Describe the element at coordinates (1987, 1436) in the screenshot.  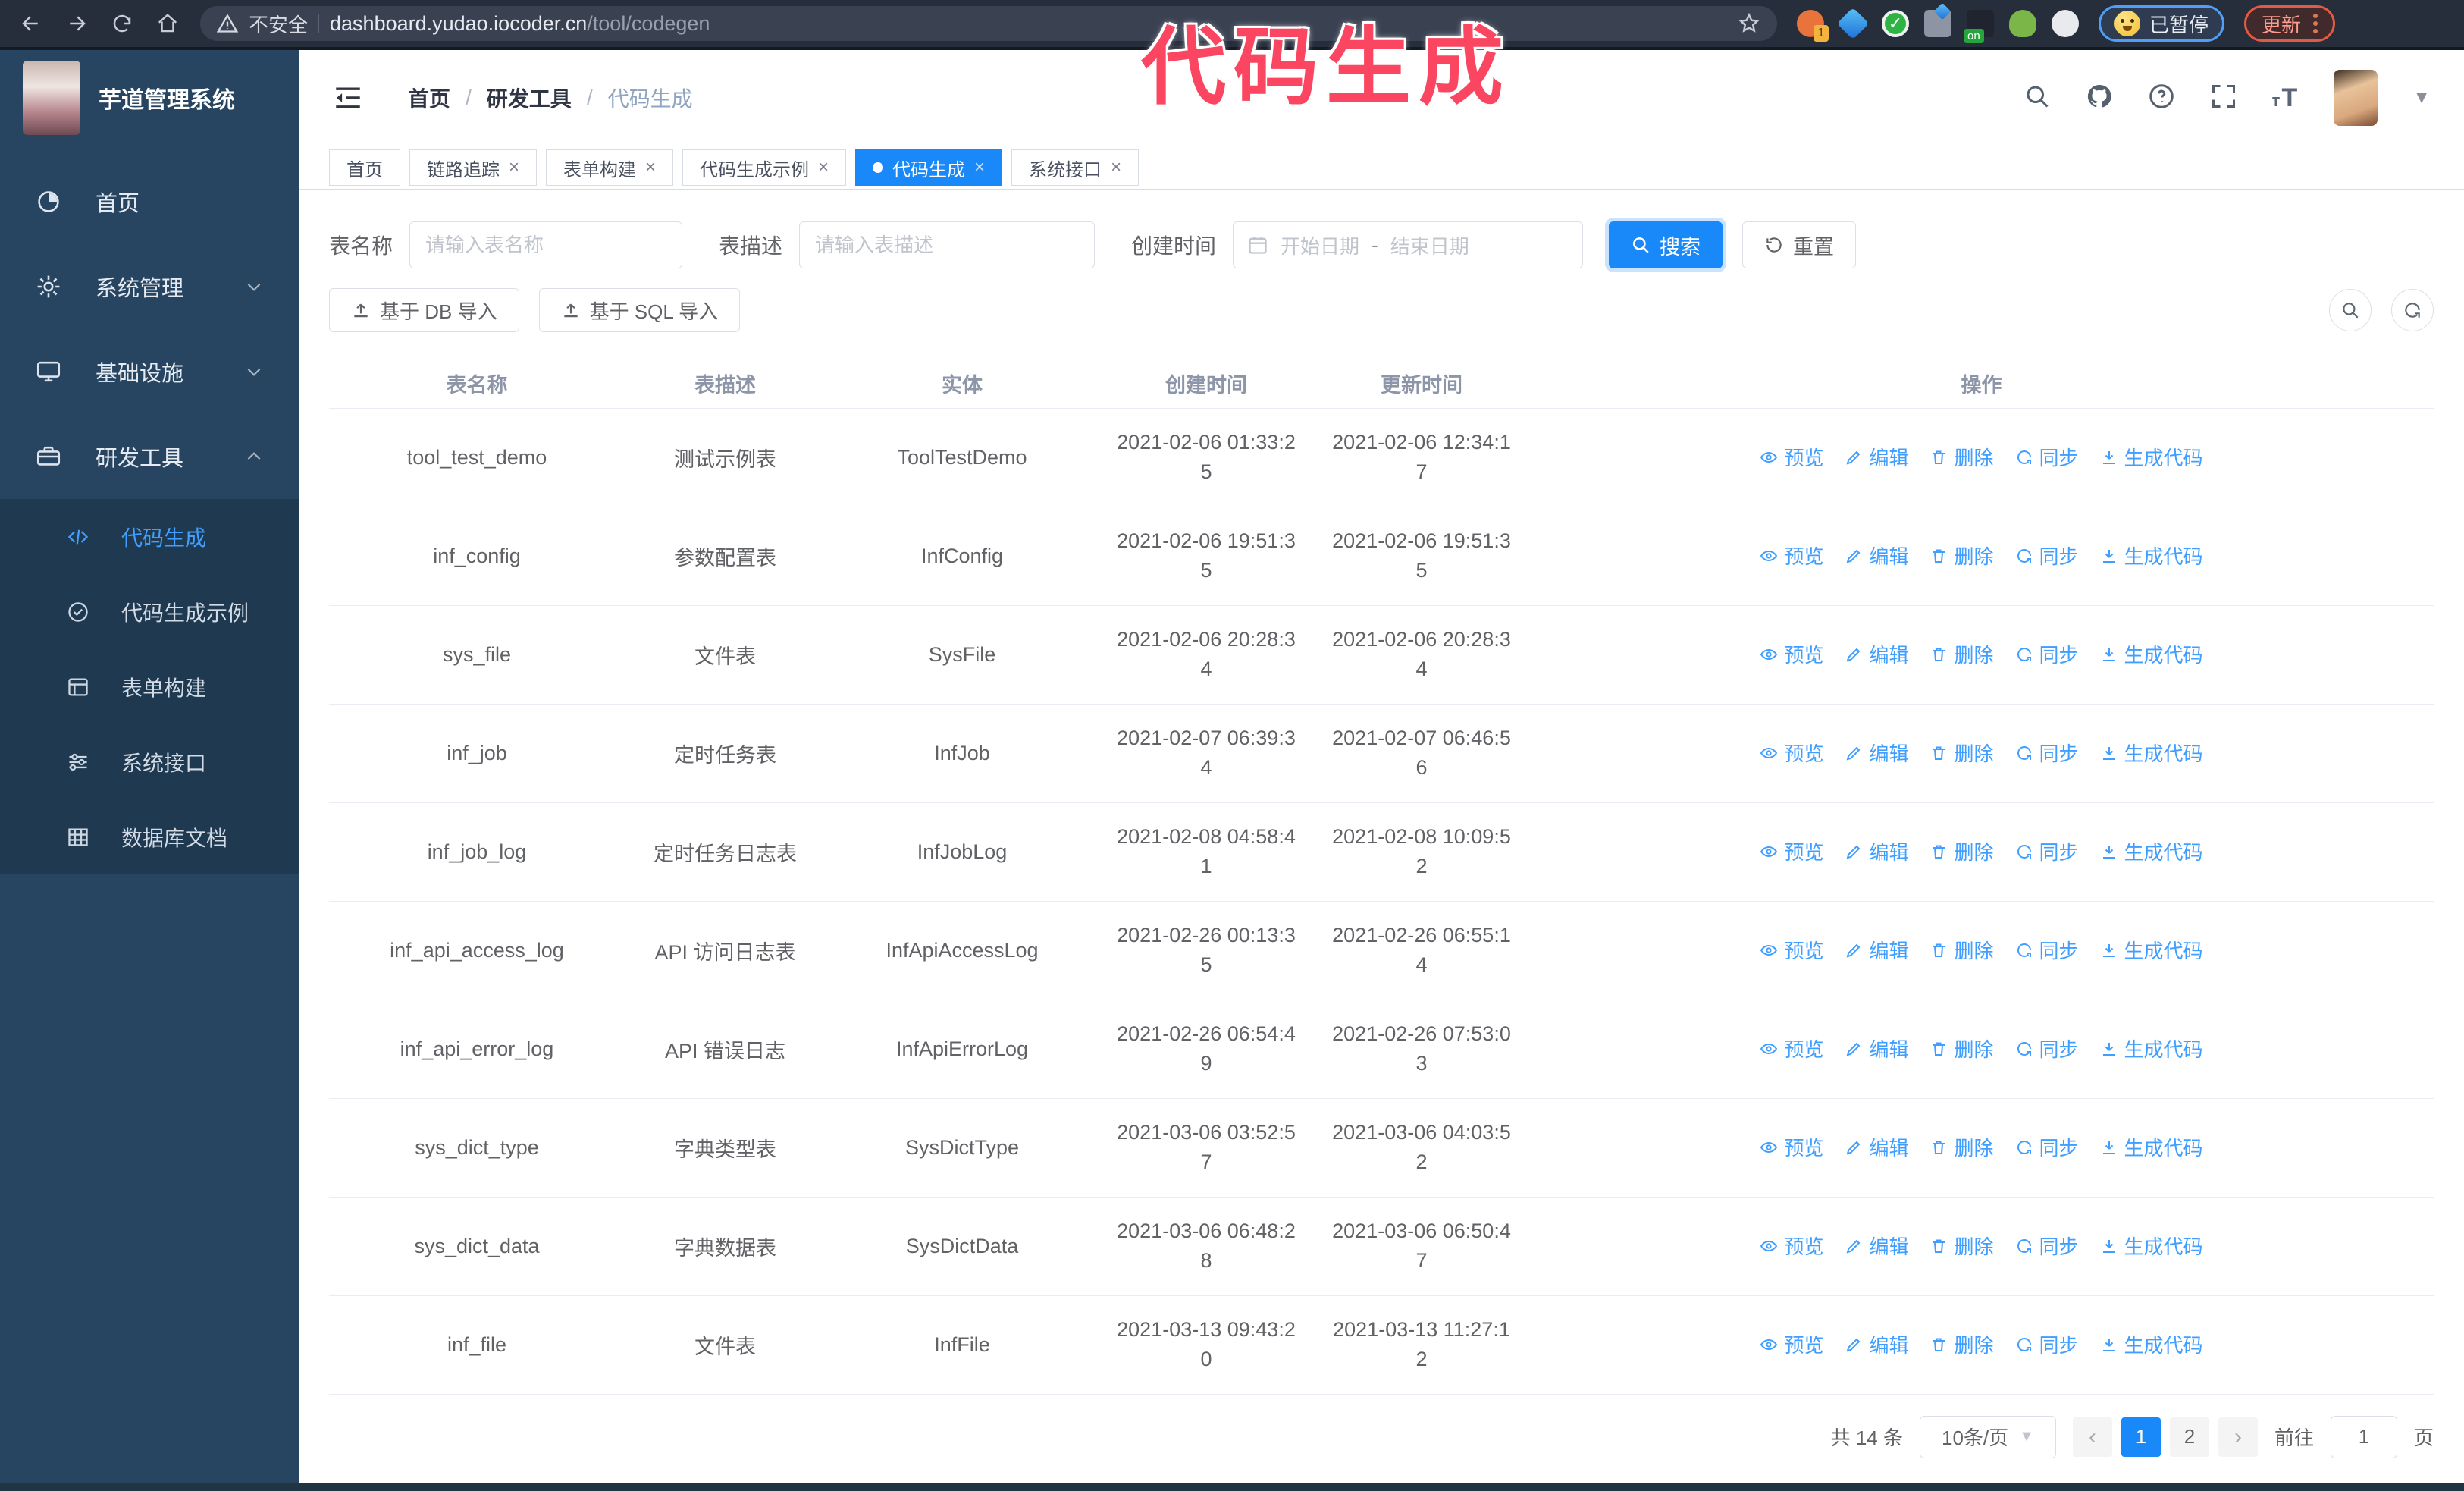
I see `page-size-select: 10条/页 ▼` at that location.